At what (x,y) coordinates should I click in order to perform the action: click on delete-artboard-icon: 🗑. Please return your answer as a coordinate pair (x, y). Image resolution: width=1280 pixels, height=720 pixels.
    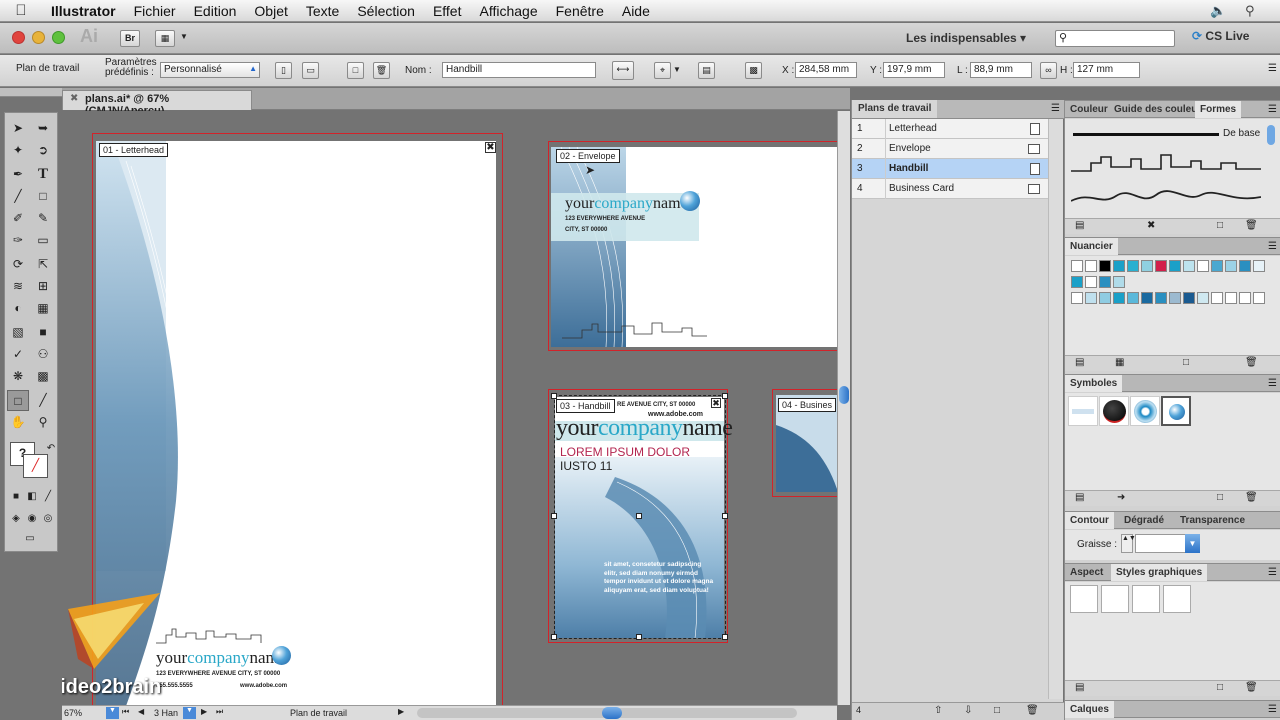
    Looking at the image, I should click on (381, 70).